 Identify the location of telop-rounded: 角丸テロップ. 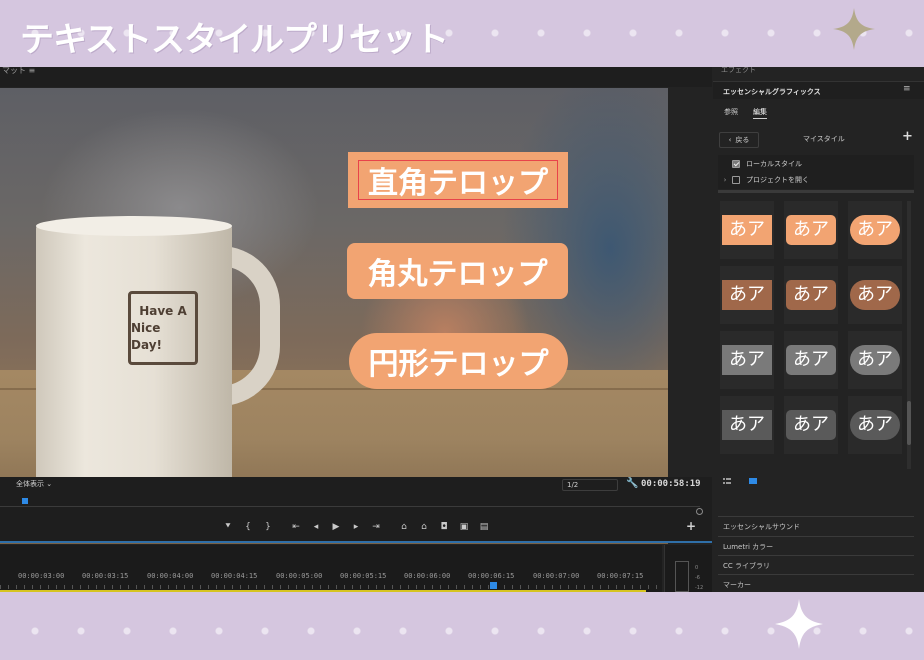
(457, 271).